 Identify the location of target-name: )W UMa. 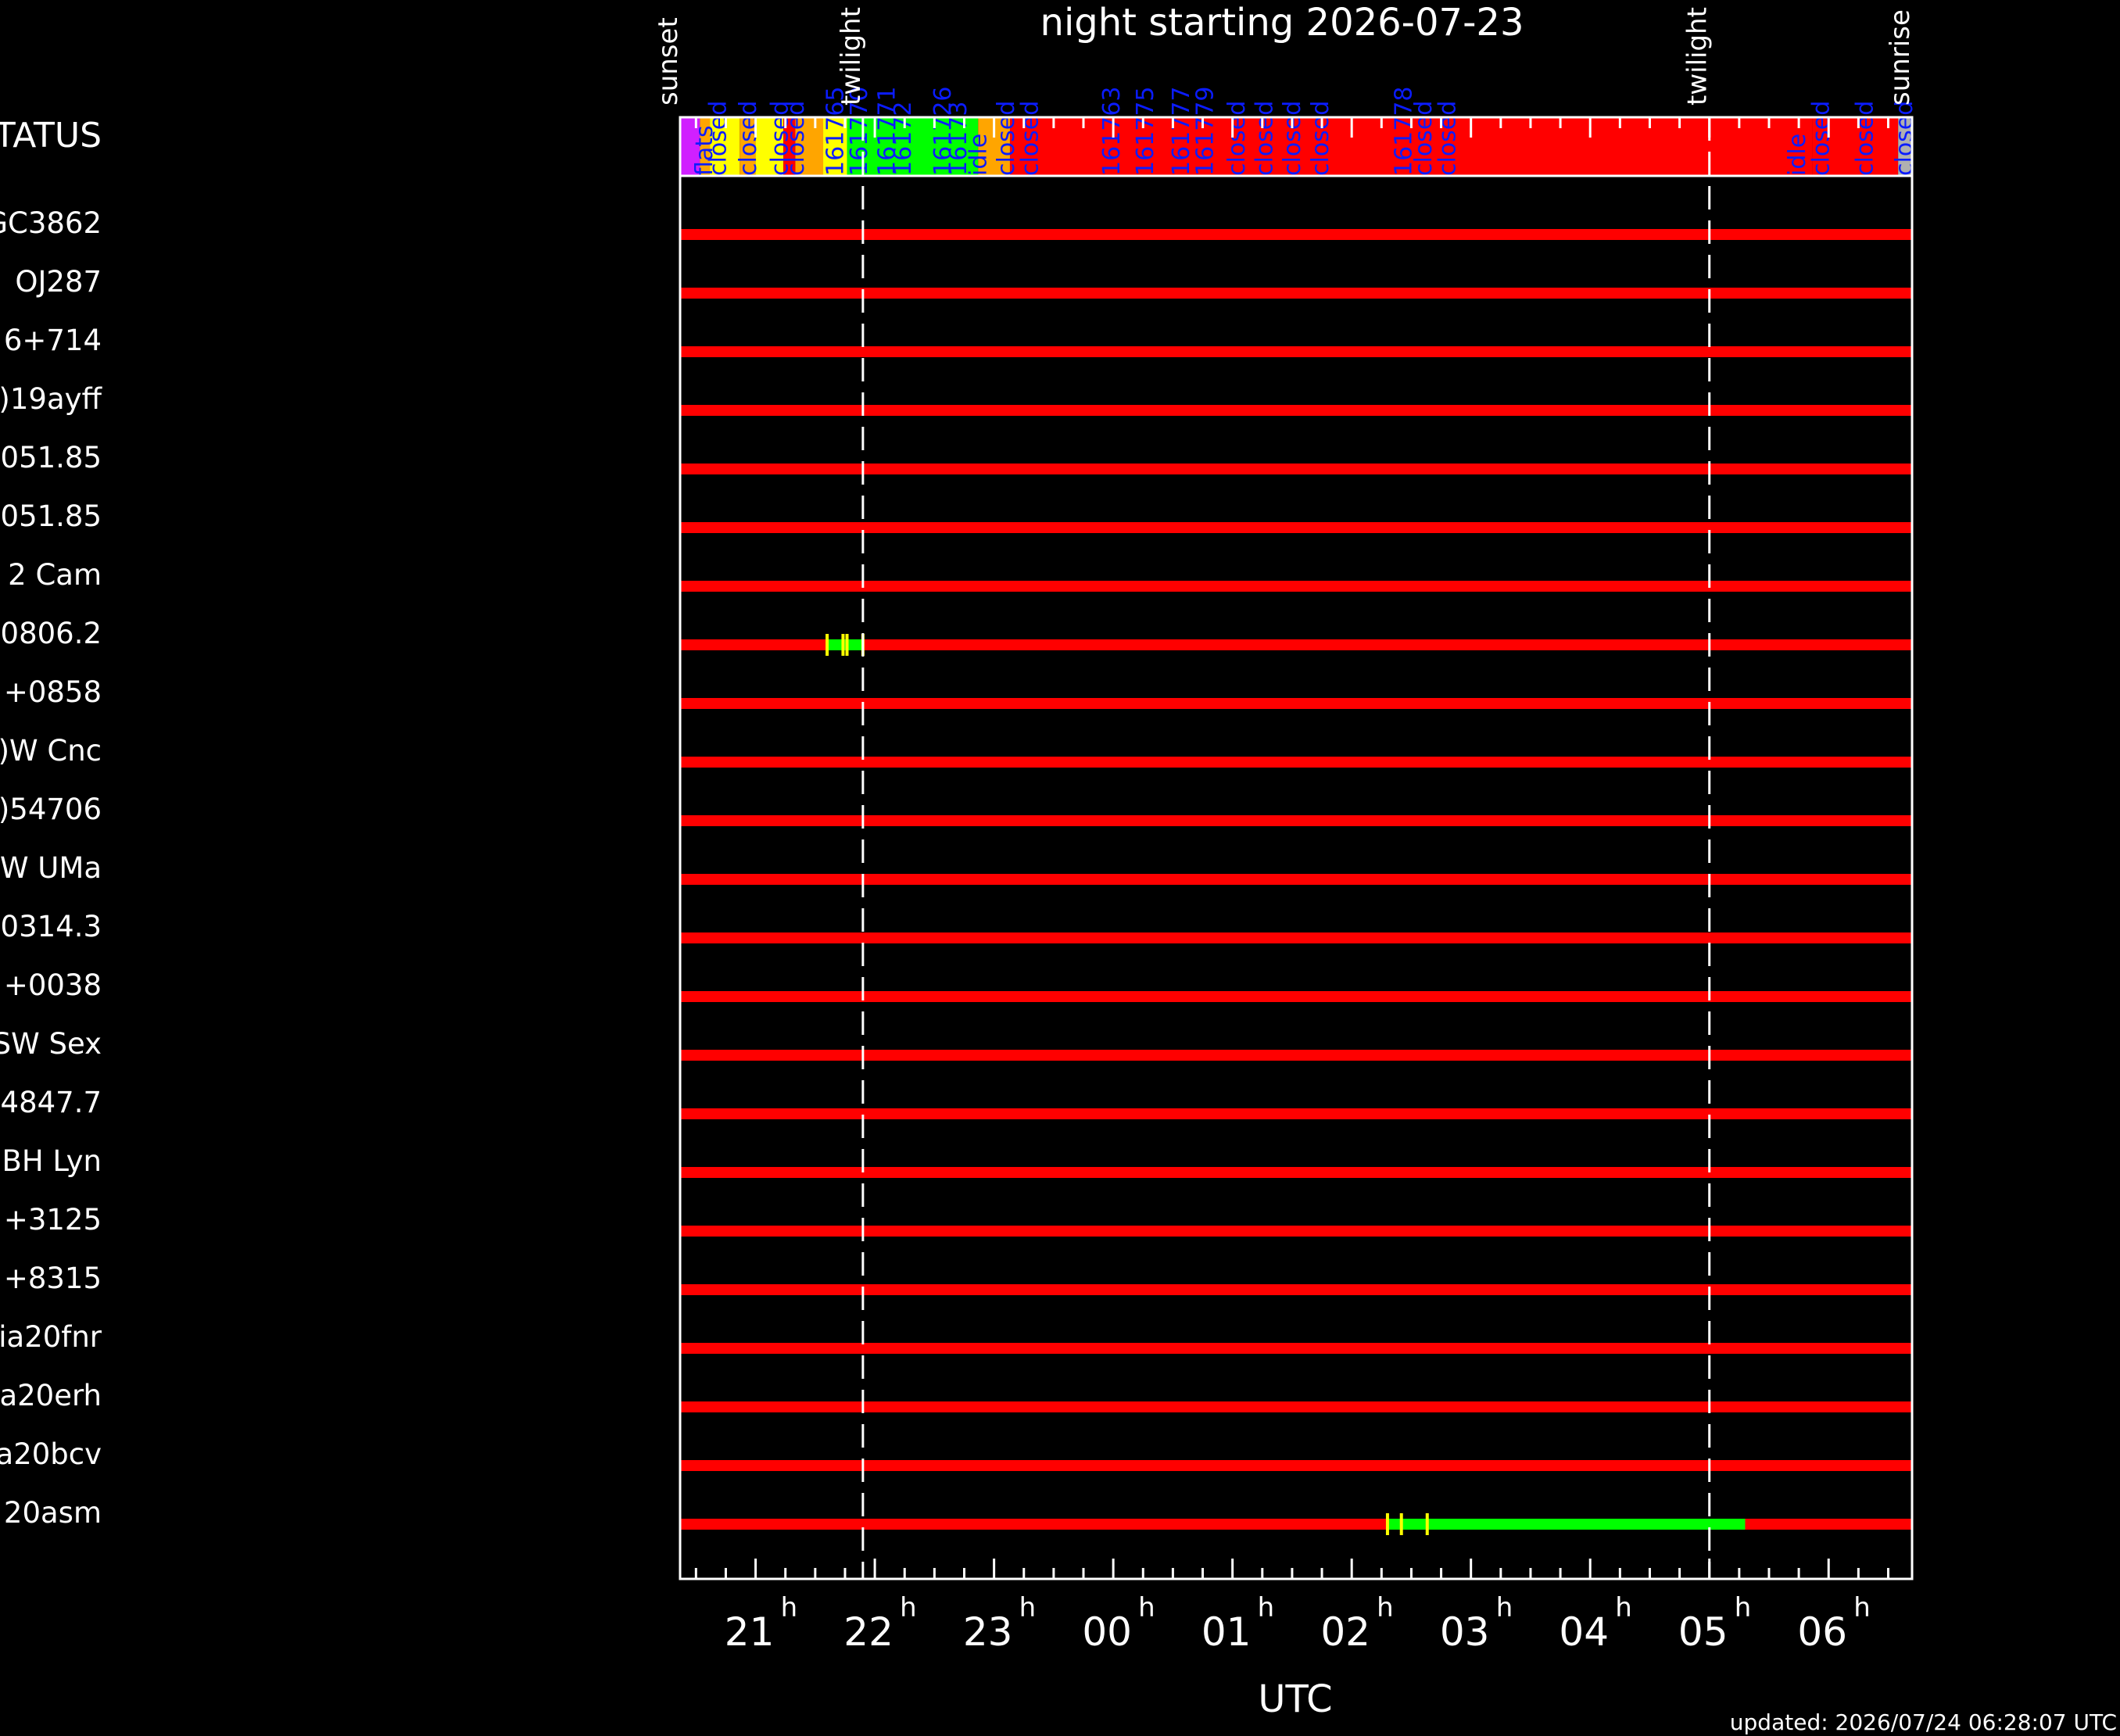
(51, 868).